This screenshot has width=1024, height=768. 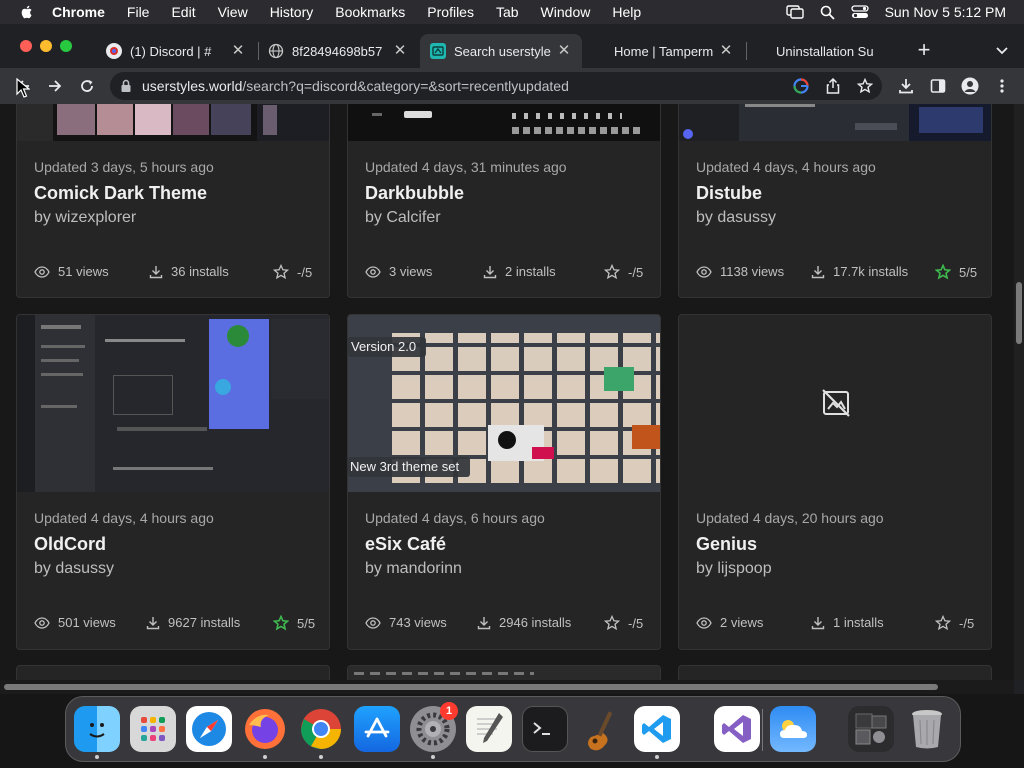 What do you see at coordinates (489, 729) in the screenshot?
I see `textedit-icon` at bounding box center [489, 729].